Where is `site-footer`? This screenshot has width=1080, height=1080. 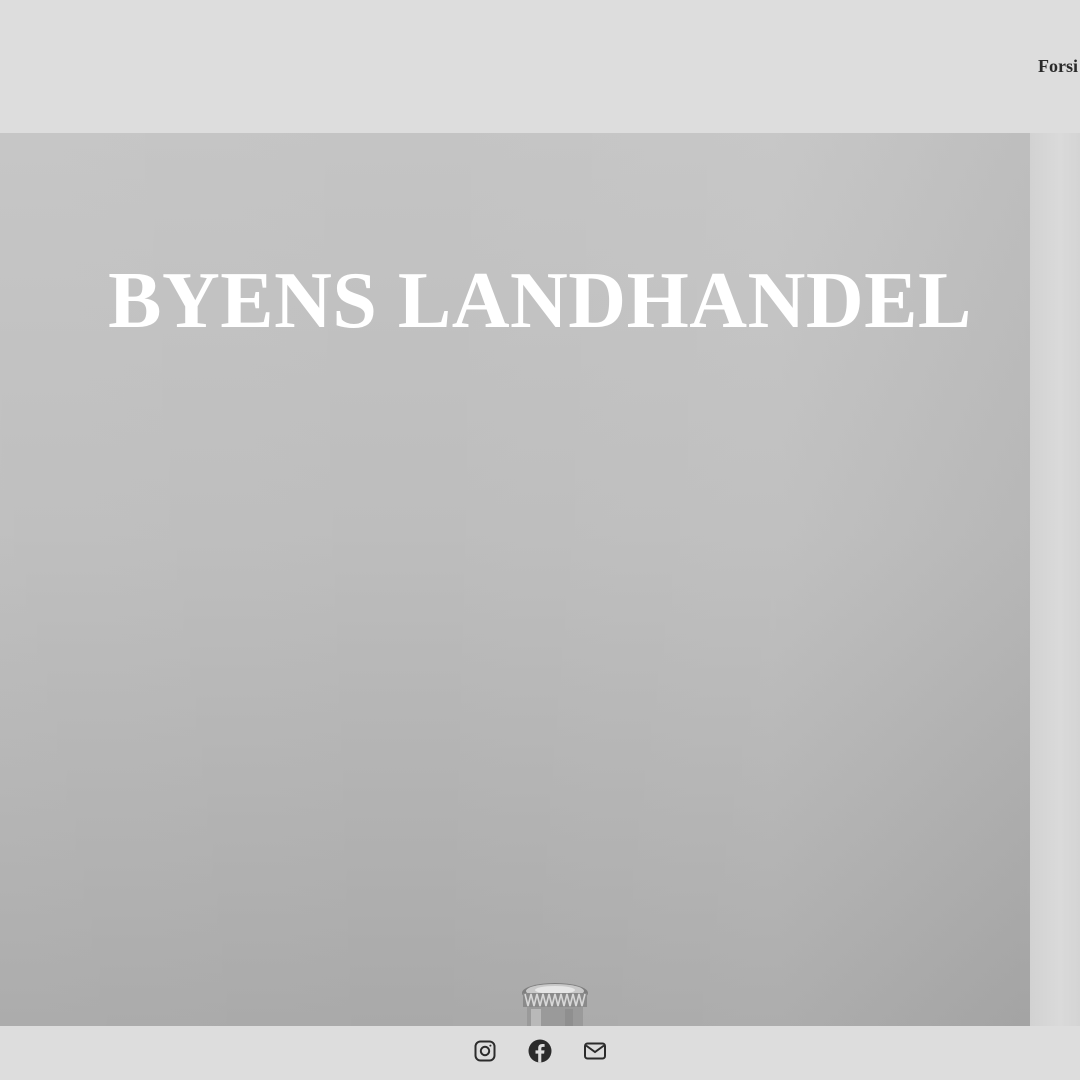
site-footer is located at coordinates (540, 1053).